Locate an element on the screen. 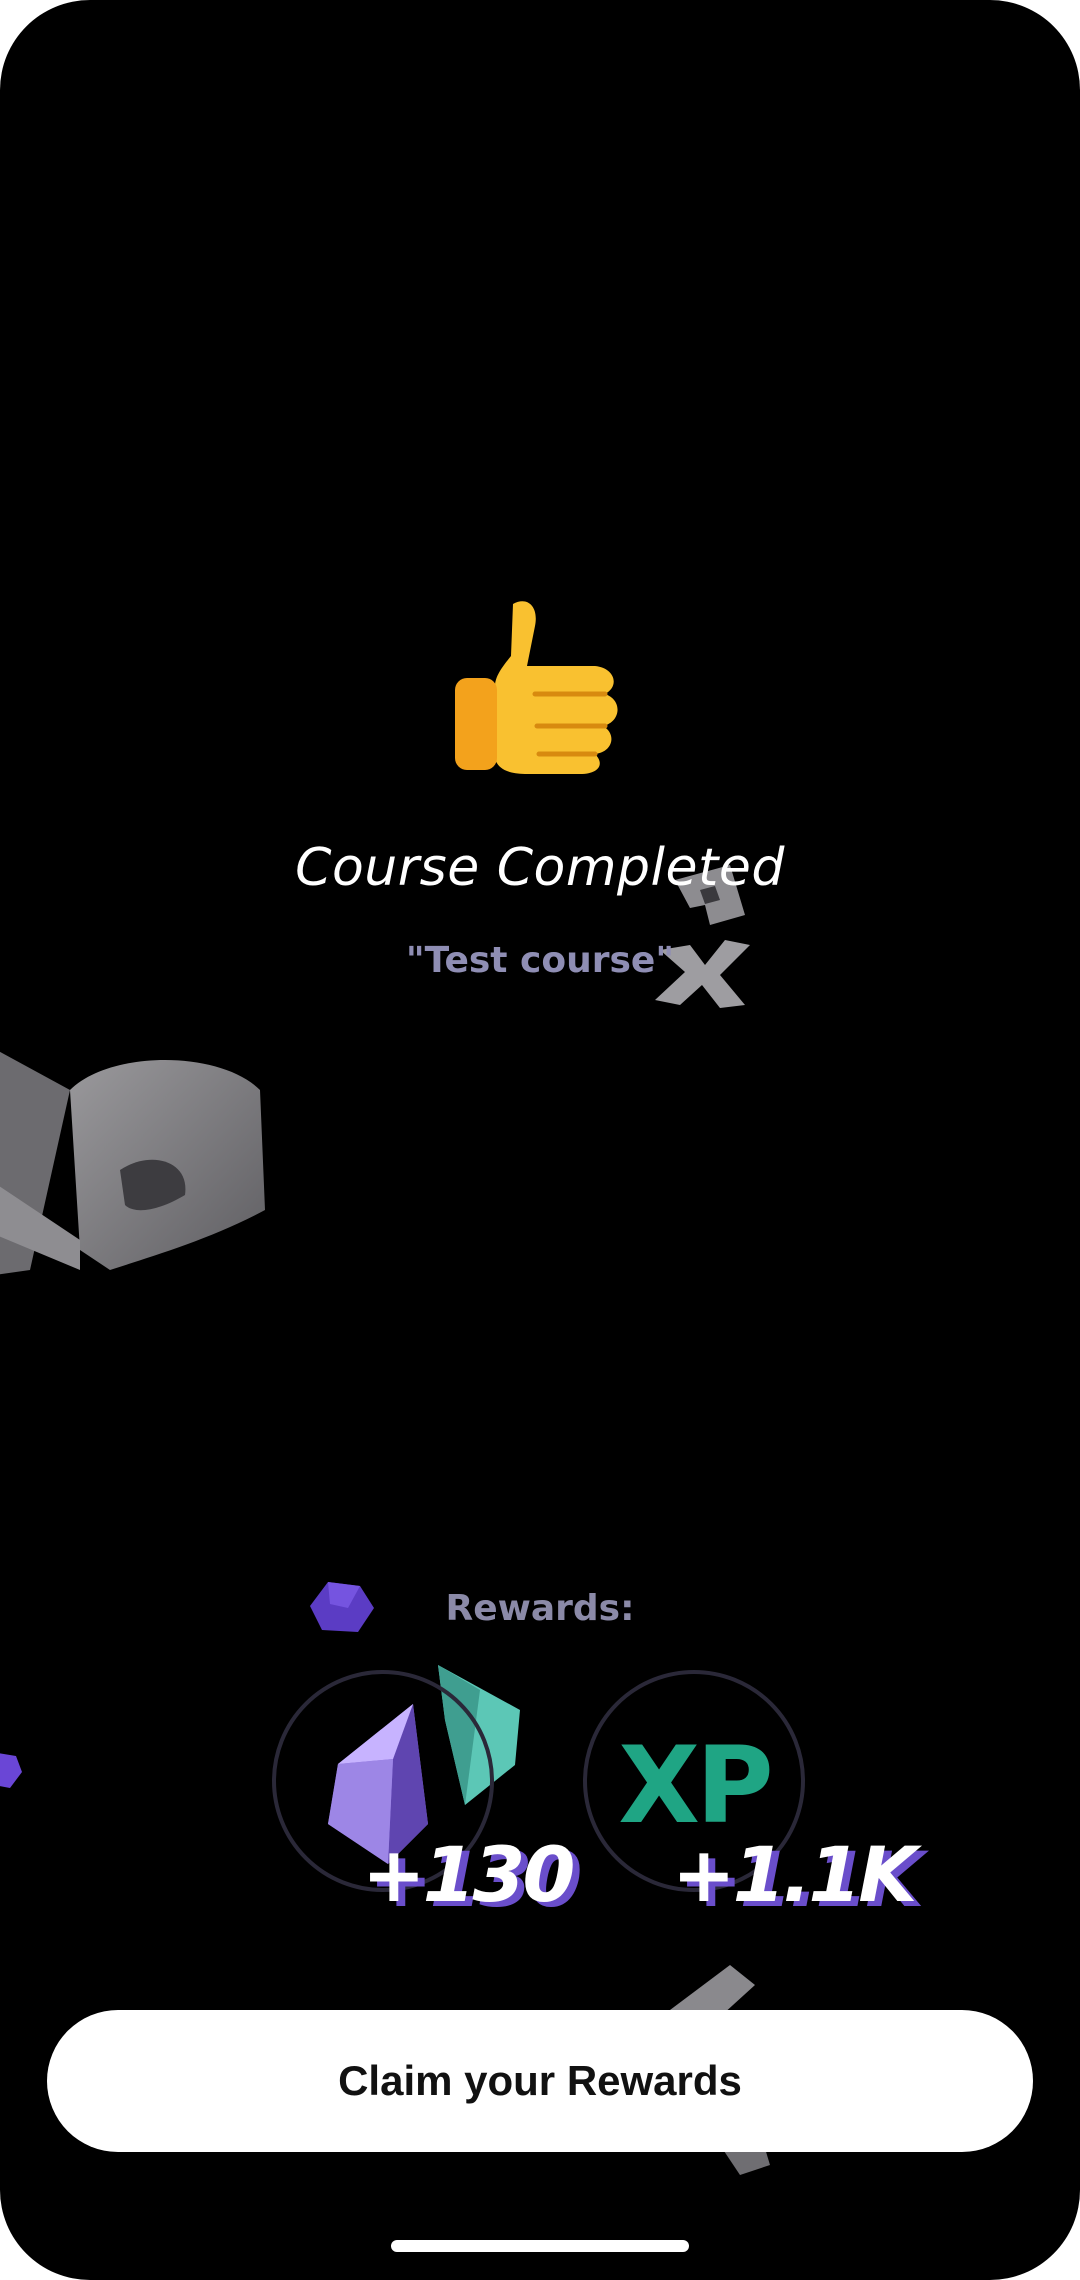 This screenshot has width=1080, height=2280. page-title: Course Completed is located at coordinates (540, 868).